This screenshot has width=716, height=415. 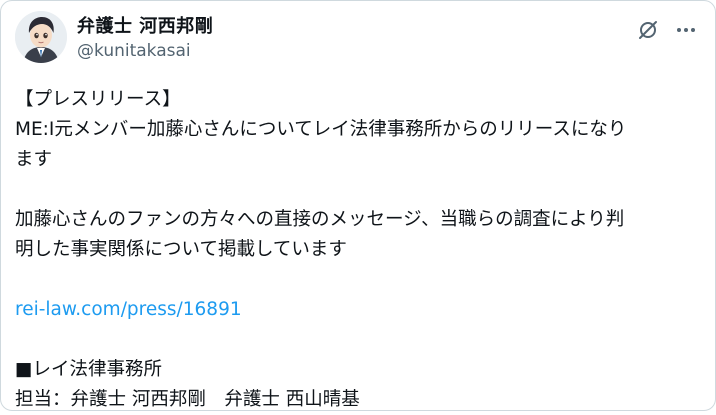 What do you see at coordinates (41, 37) in the screenshot?
I see `avatar` at bounding box center [41, 37].